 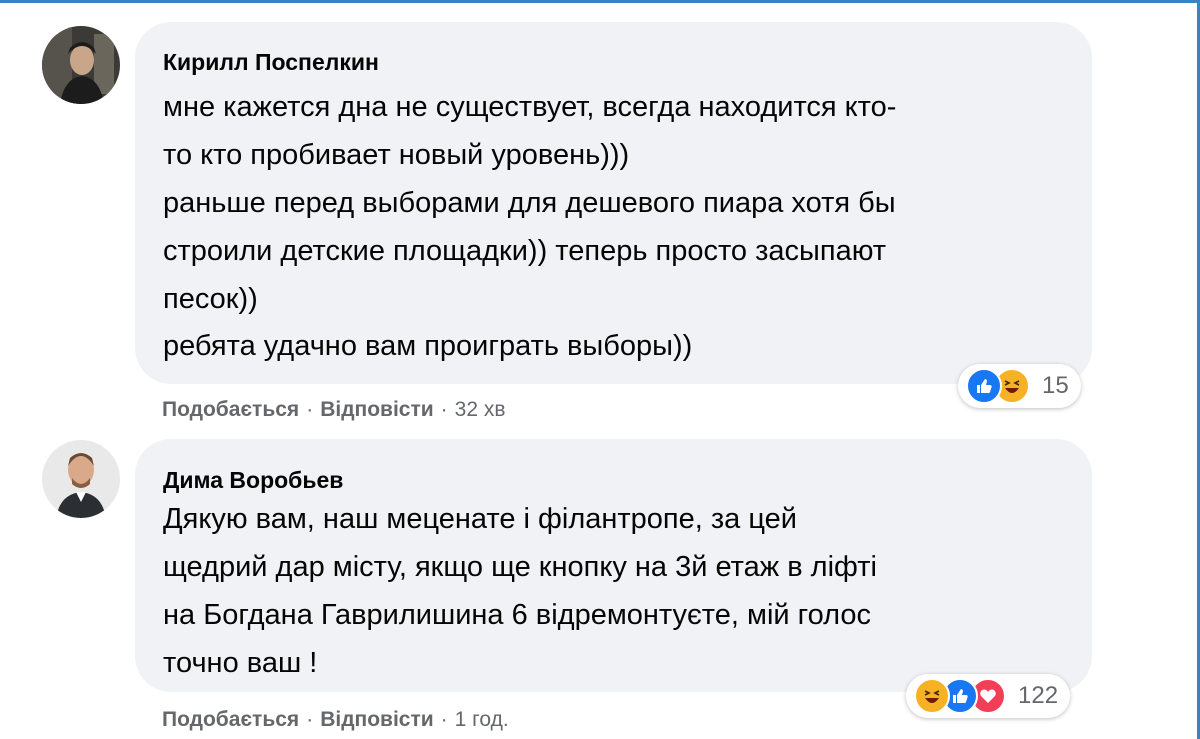 I want to click on timestamp: 32 хв, so click(x=480, y=409).